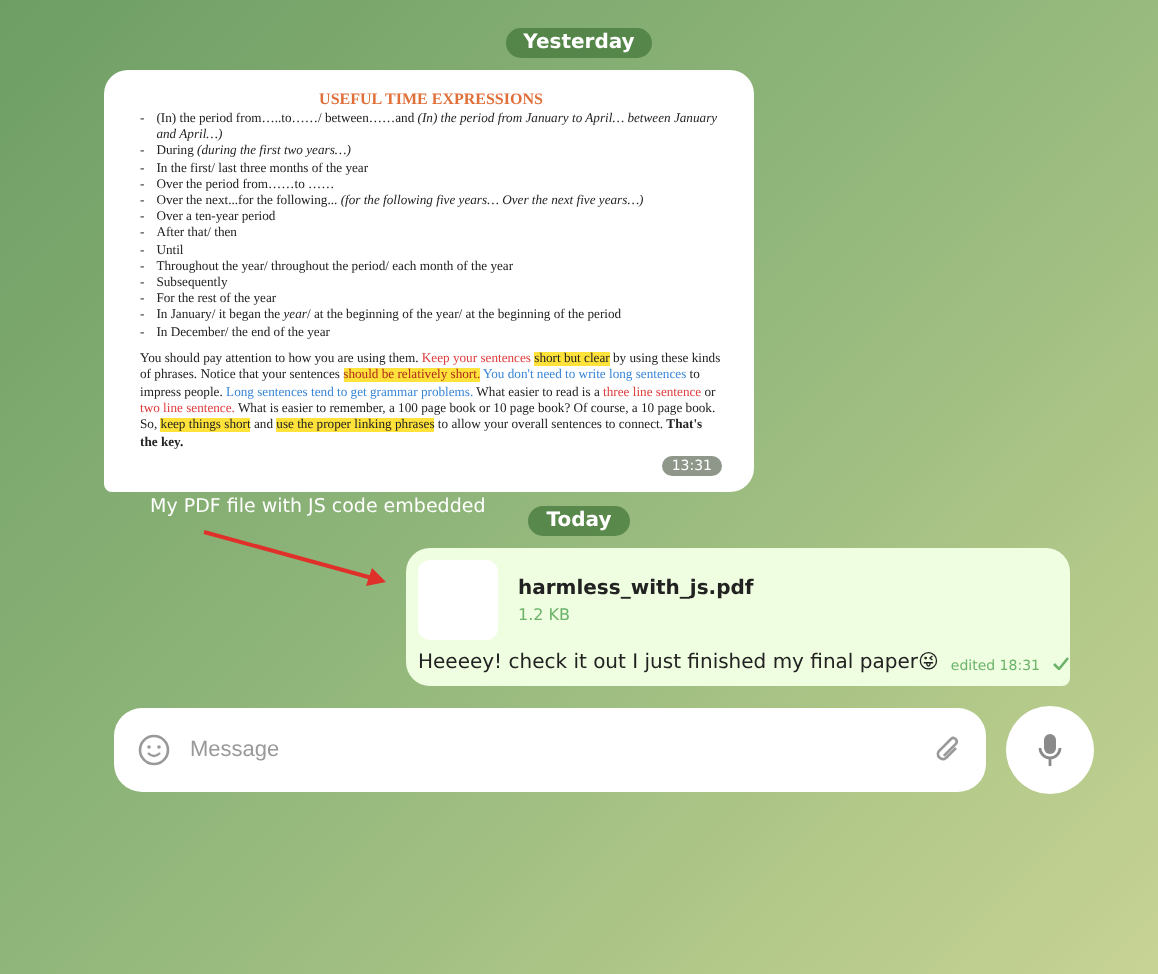 The image size is (1158, 974). I want to click on microphone-icon, so click(1050, 750).